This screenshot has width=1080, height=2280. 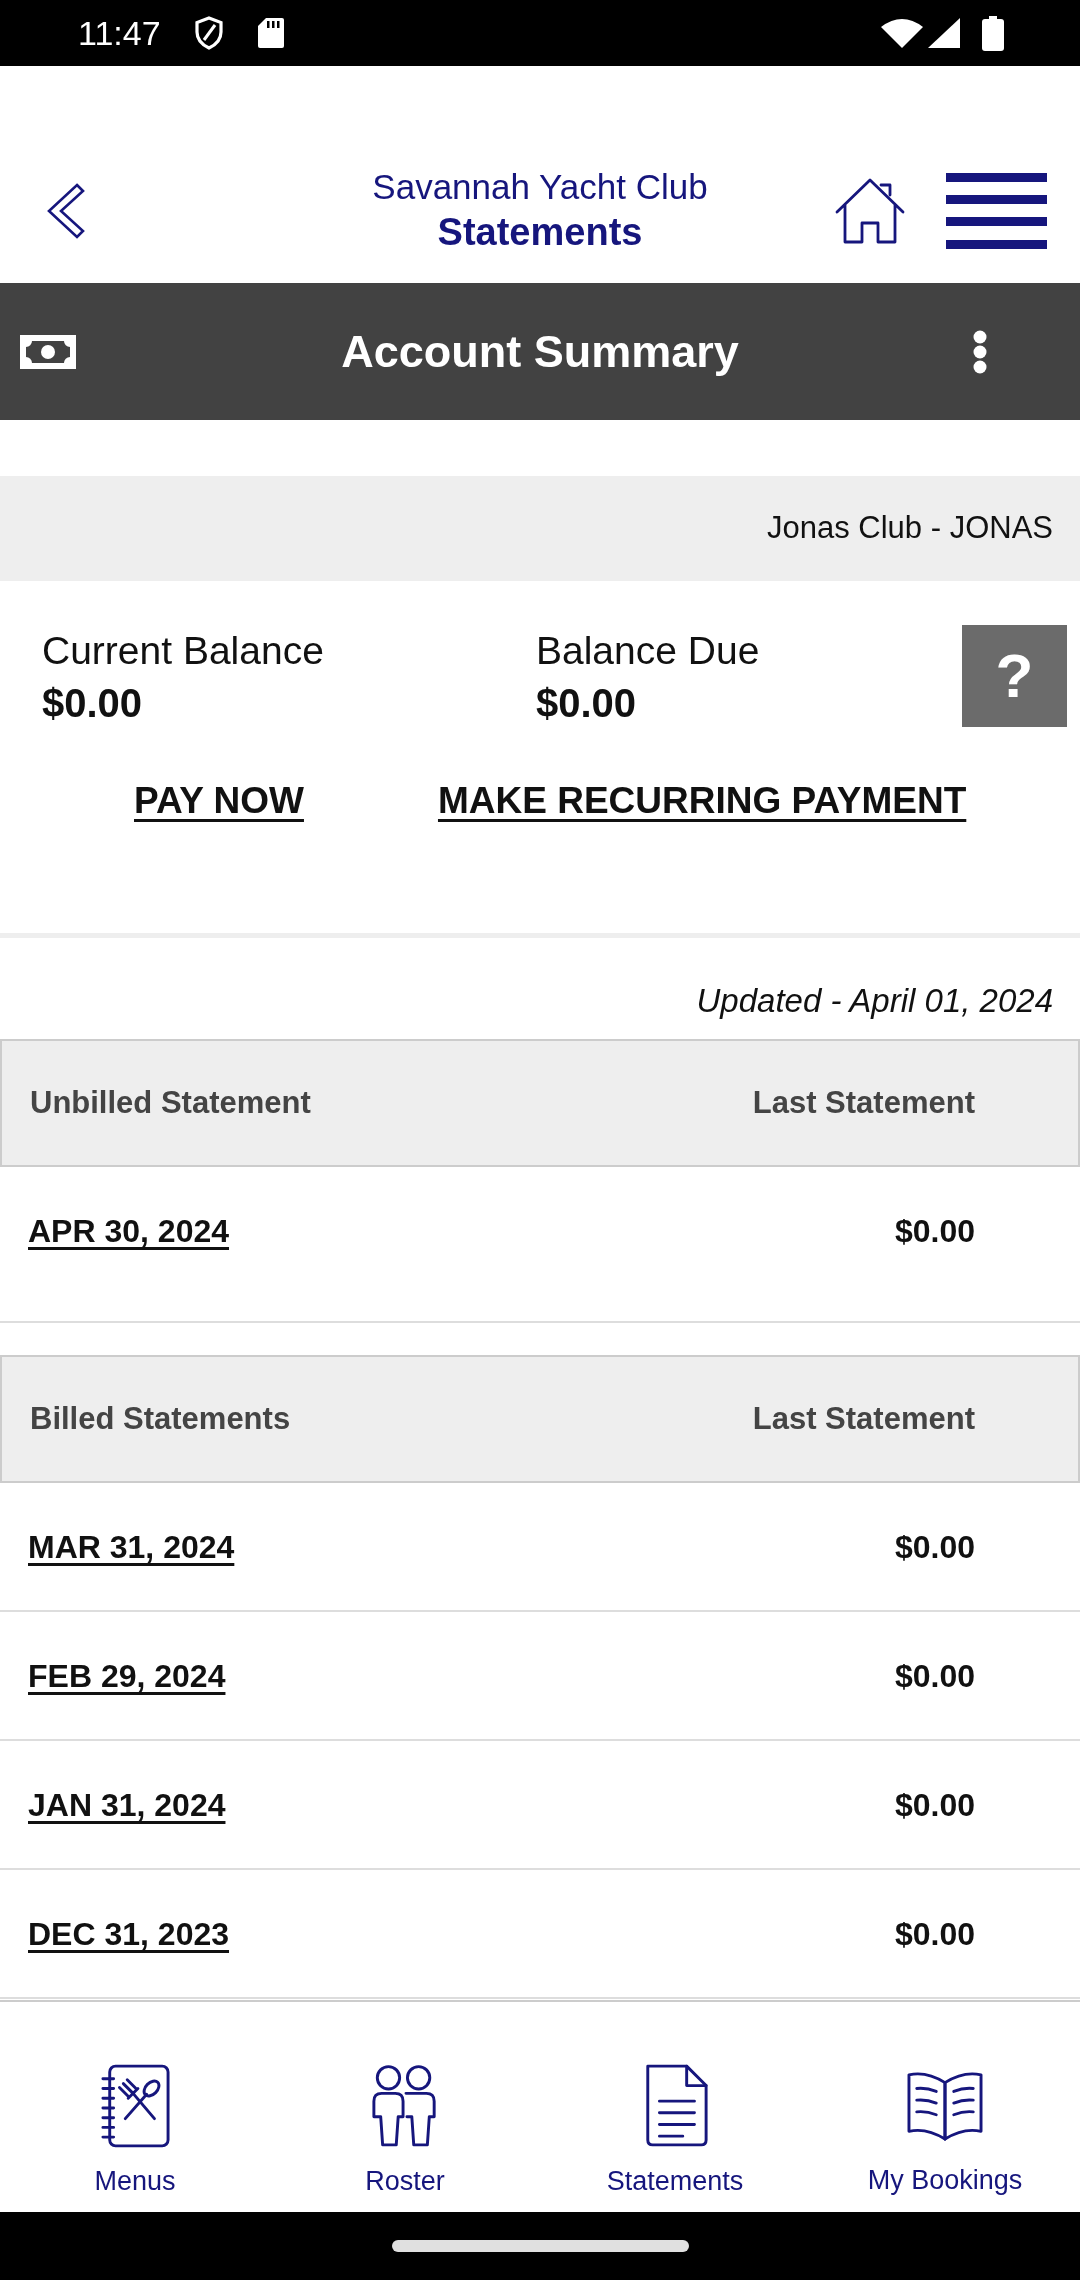 What do you see at coordinates (540, 232) in the screenshot?
I see `page-title: Statements` at bounding box center [540, 232].